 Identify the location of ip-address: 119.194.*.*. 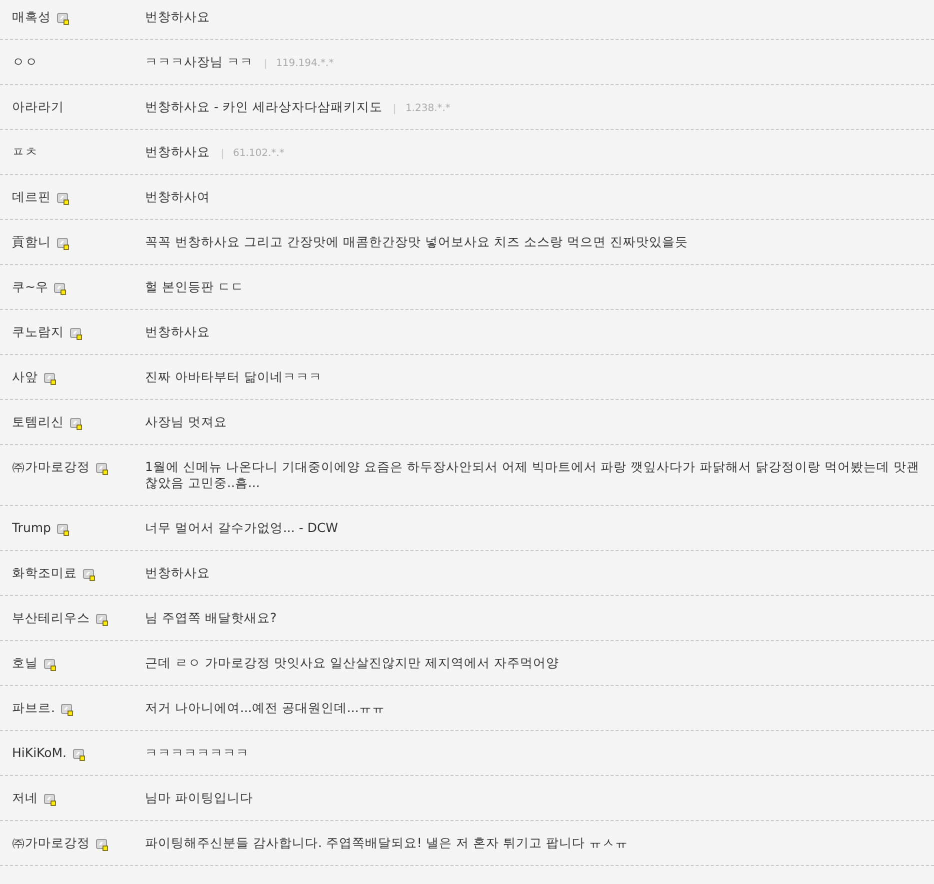
(299, 64).